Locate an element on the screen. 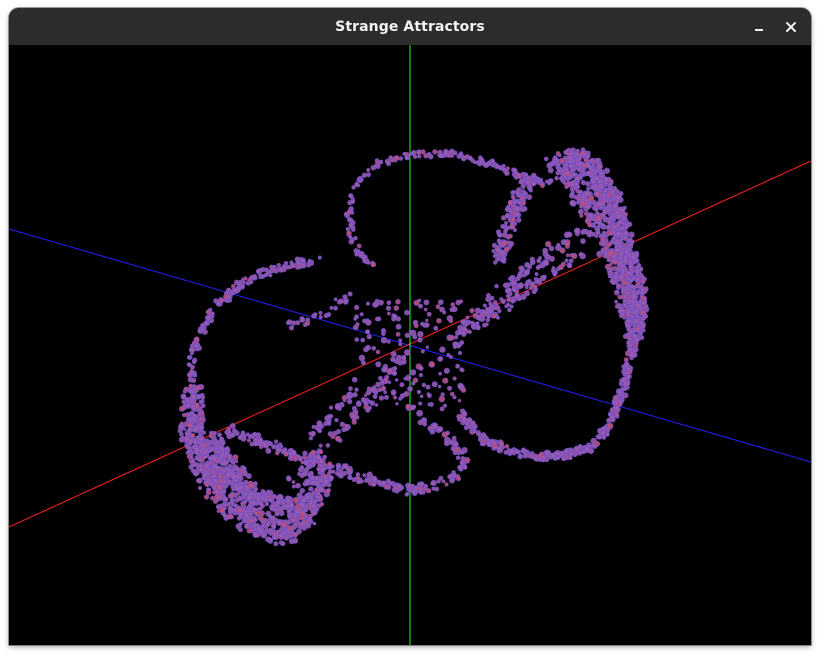  window-title: Strange Attractors is located at coordinates (410, 26).